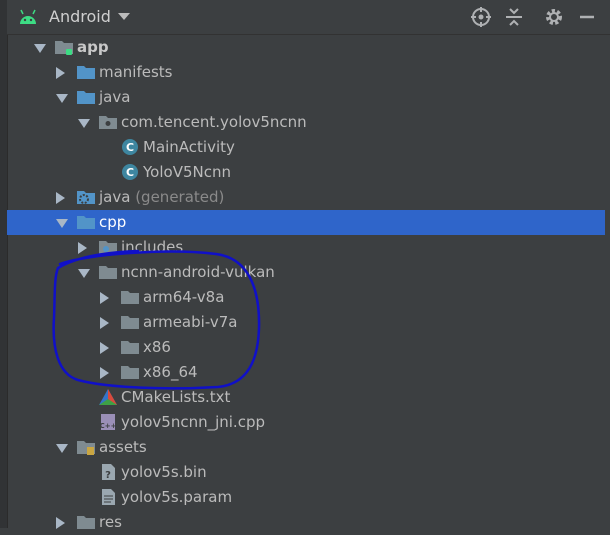 The width and height of the screenshot is (610, 535). What do you see at coordinates (108, 122) in the screenshot?
I see `package-icon` at bounding box center [108, 122].